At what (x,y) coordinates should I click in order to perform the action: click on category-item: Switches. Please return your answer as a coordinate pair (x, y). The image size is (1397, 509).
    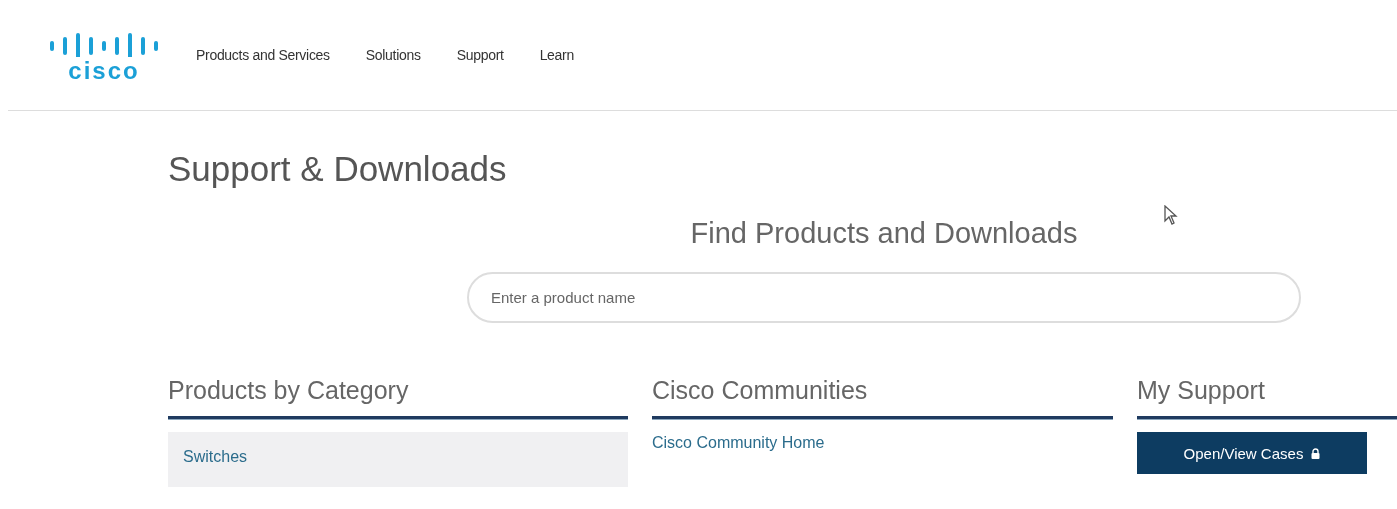
    Looking at the image, I should click on (398, 459).